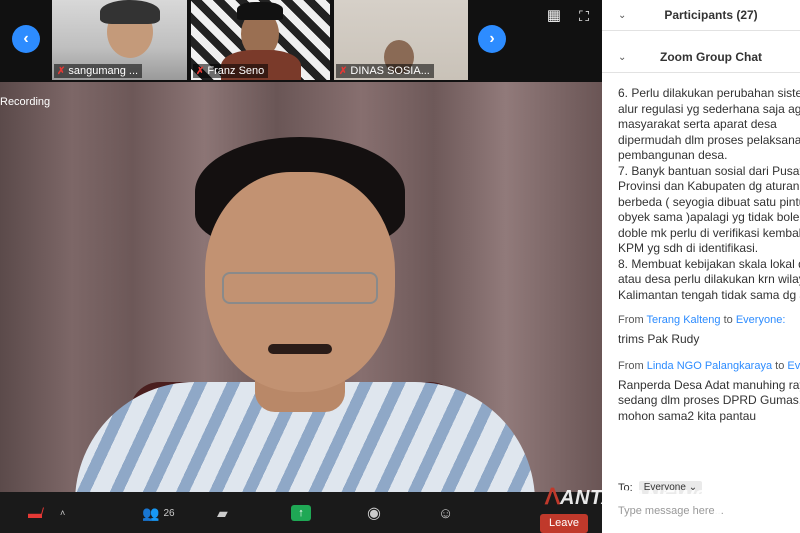 Image resolution: width=800 pixels, height=533 pixels. I want to click on chat-line: doble mk perlu di verifikasi kembali, so click(709, 232).